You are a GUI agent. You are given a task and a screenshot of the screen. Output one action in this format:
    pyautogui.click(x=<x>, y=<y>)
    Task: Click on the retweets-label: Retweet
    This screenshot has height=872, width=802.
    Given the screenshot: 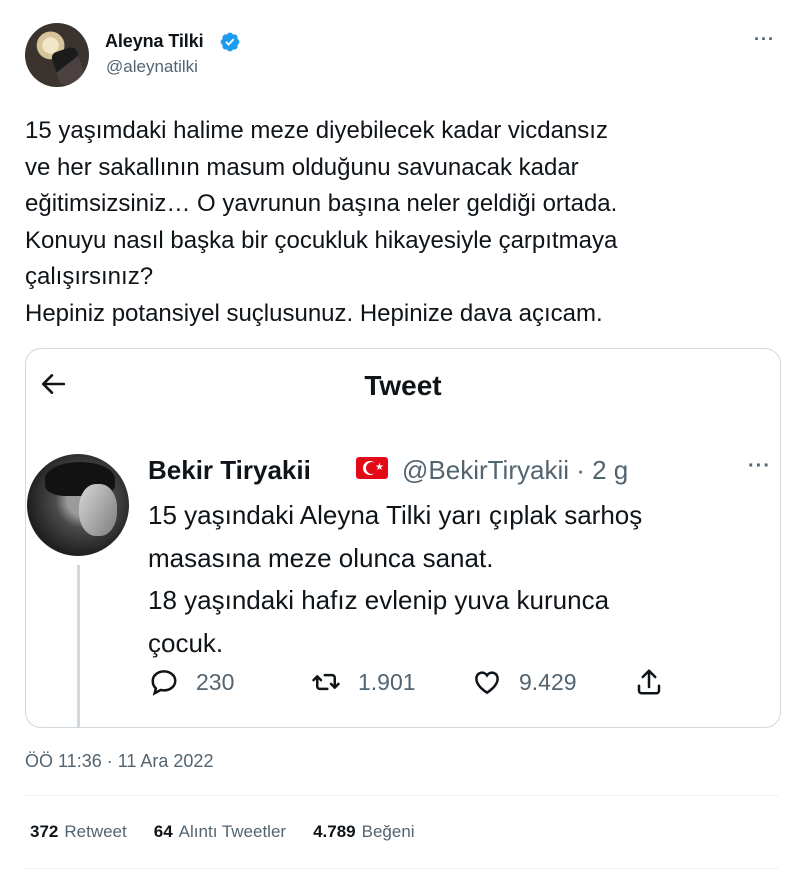 What is the action you would take?
    pyautogui.click(x=95, y=831)
    